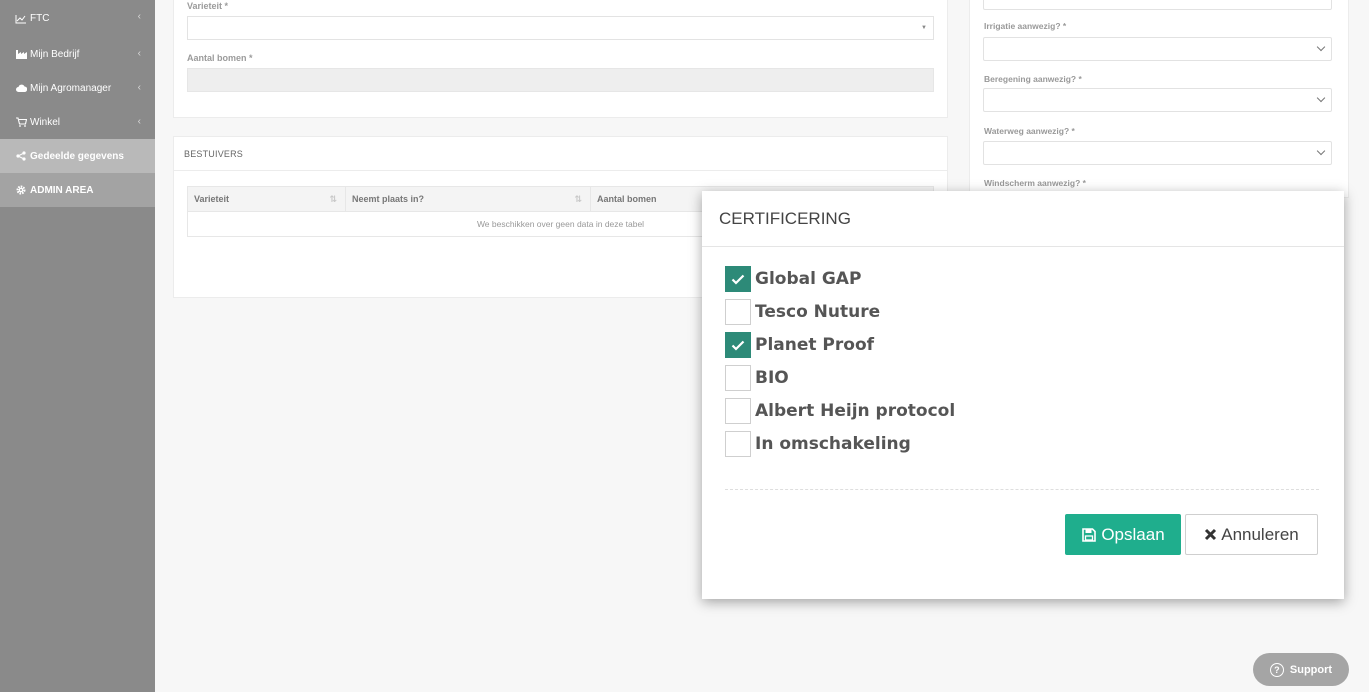 Image resolution: width=1369 pixels, height=692 pixels. What do you see at coordinates (785, 218) in the screenshot?
I see `modal-title: CERTIFICERING` at bounding box center [785, 218].